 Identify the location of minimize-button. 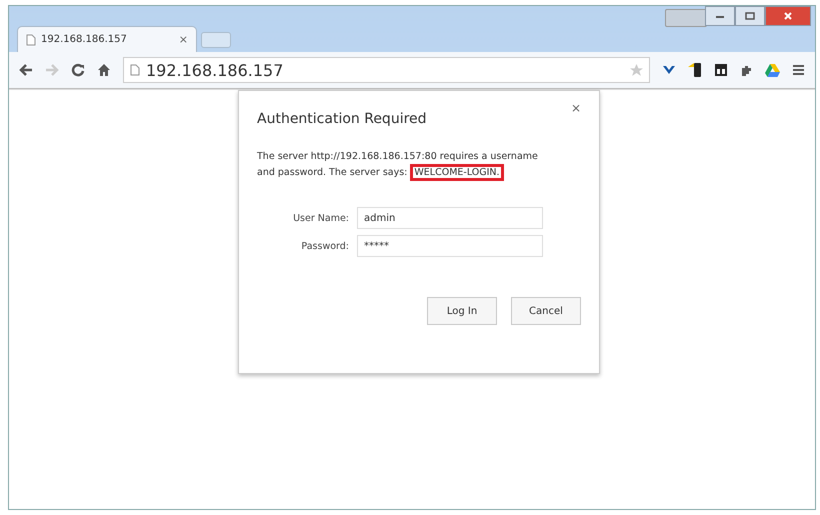
(720, 16).